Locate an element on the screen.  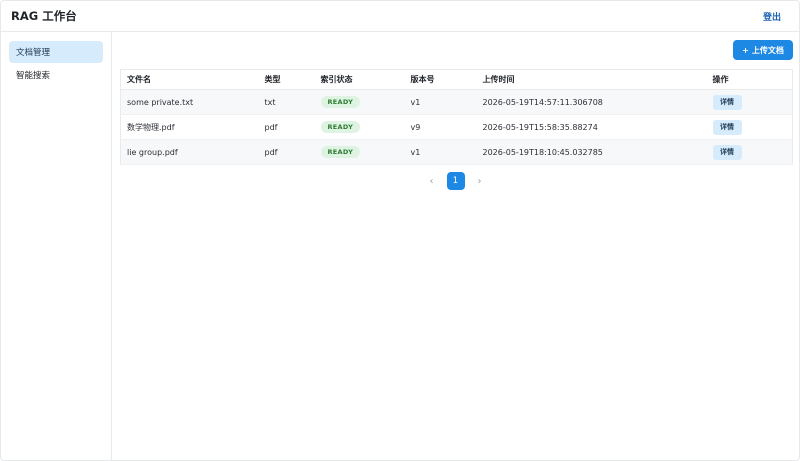
upload-label: 上传文档 is located at coordinates (767, 50).